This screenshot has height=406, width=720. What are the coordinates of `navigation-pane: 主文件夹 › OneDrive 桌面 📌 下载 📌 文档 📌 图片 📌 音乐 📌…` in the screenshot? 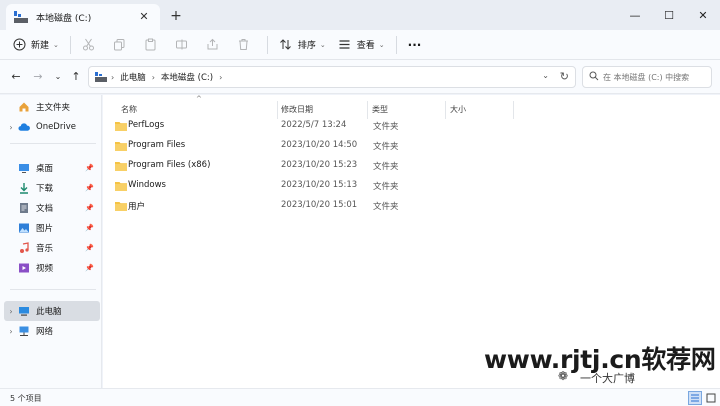 It's located at (51, 241).